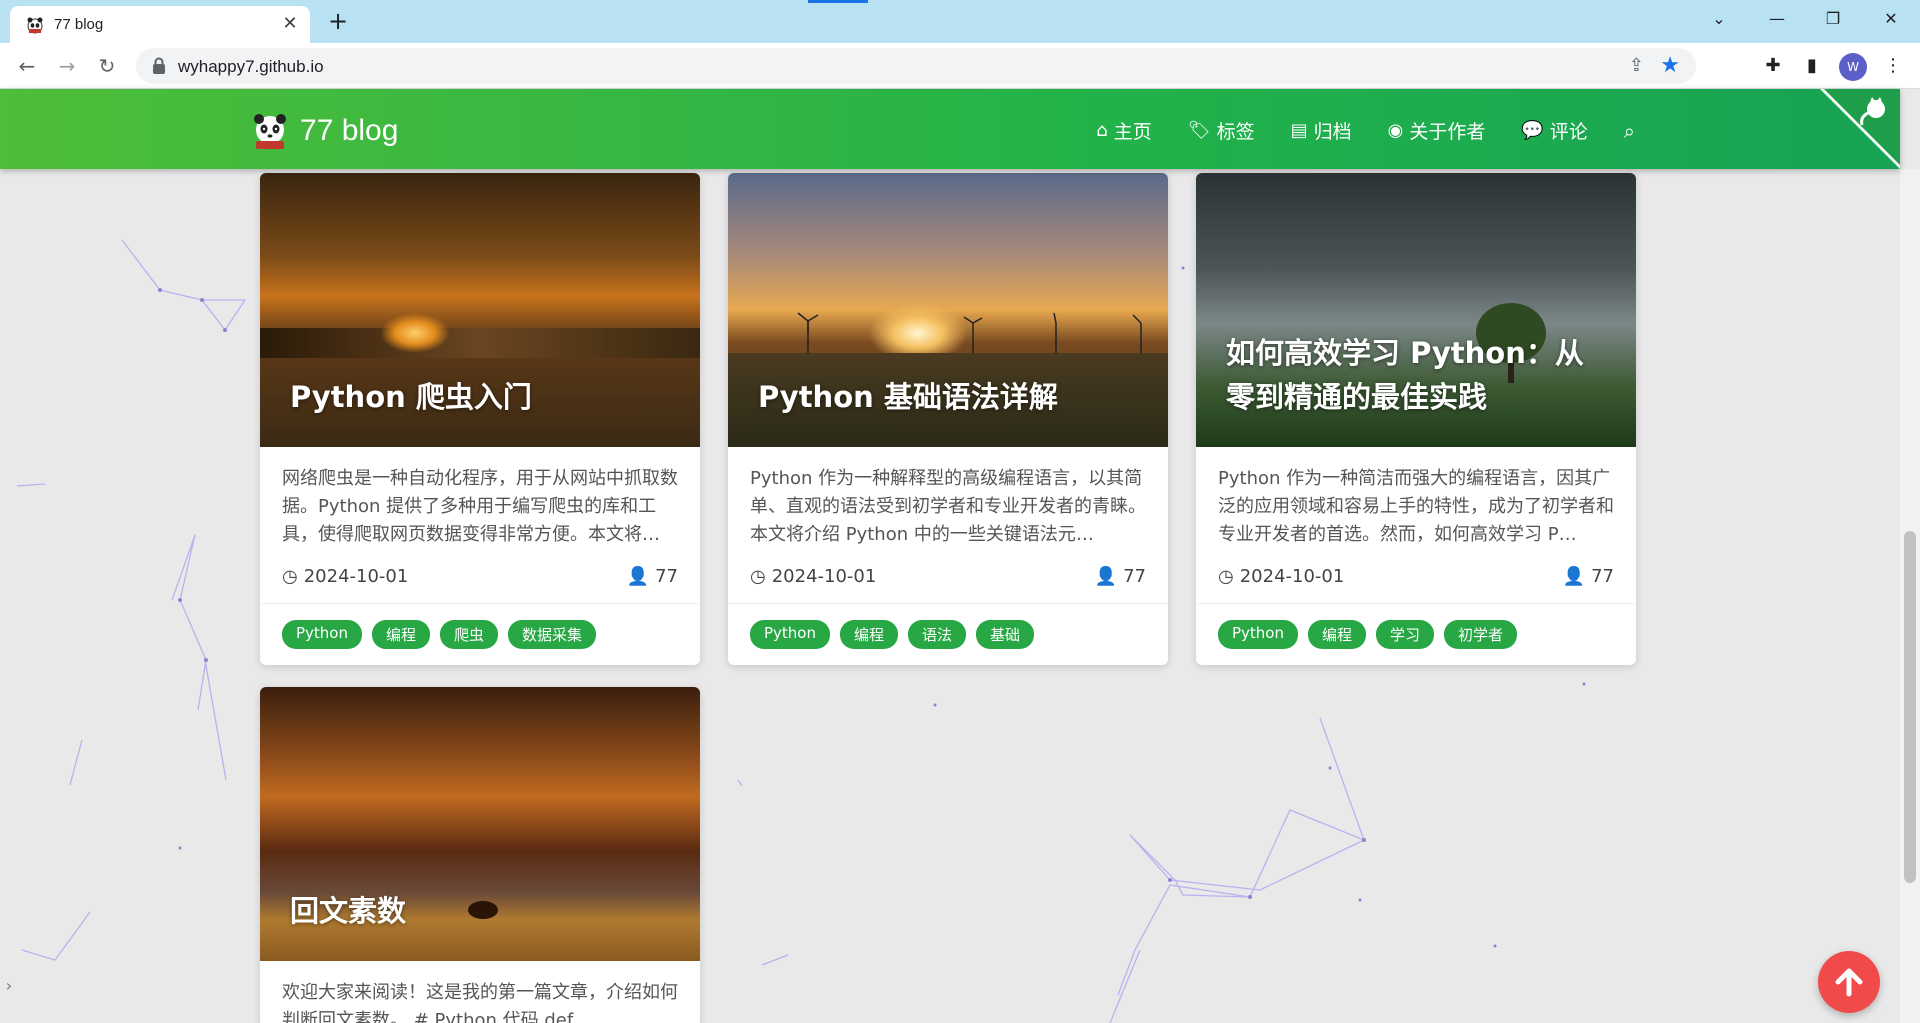 The width and height of the screenshot is (1920, 1023). I want to click on forward-icon: →, so click(67, 66).